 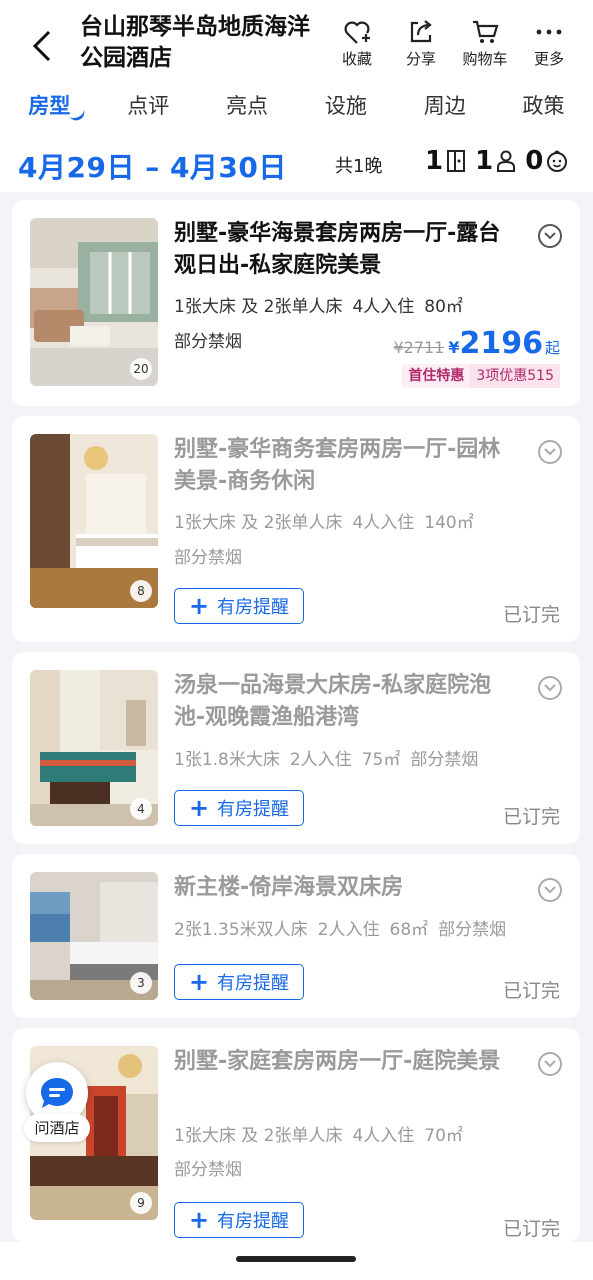 I want to click on room-name: 汤泉一品海景大床房-私家庭院泡池-观晚霞渔船港湾, so click(x=333, y=701).